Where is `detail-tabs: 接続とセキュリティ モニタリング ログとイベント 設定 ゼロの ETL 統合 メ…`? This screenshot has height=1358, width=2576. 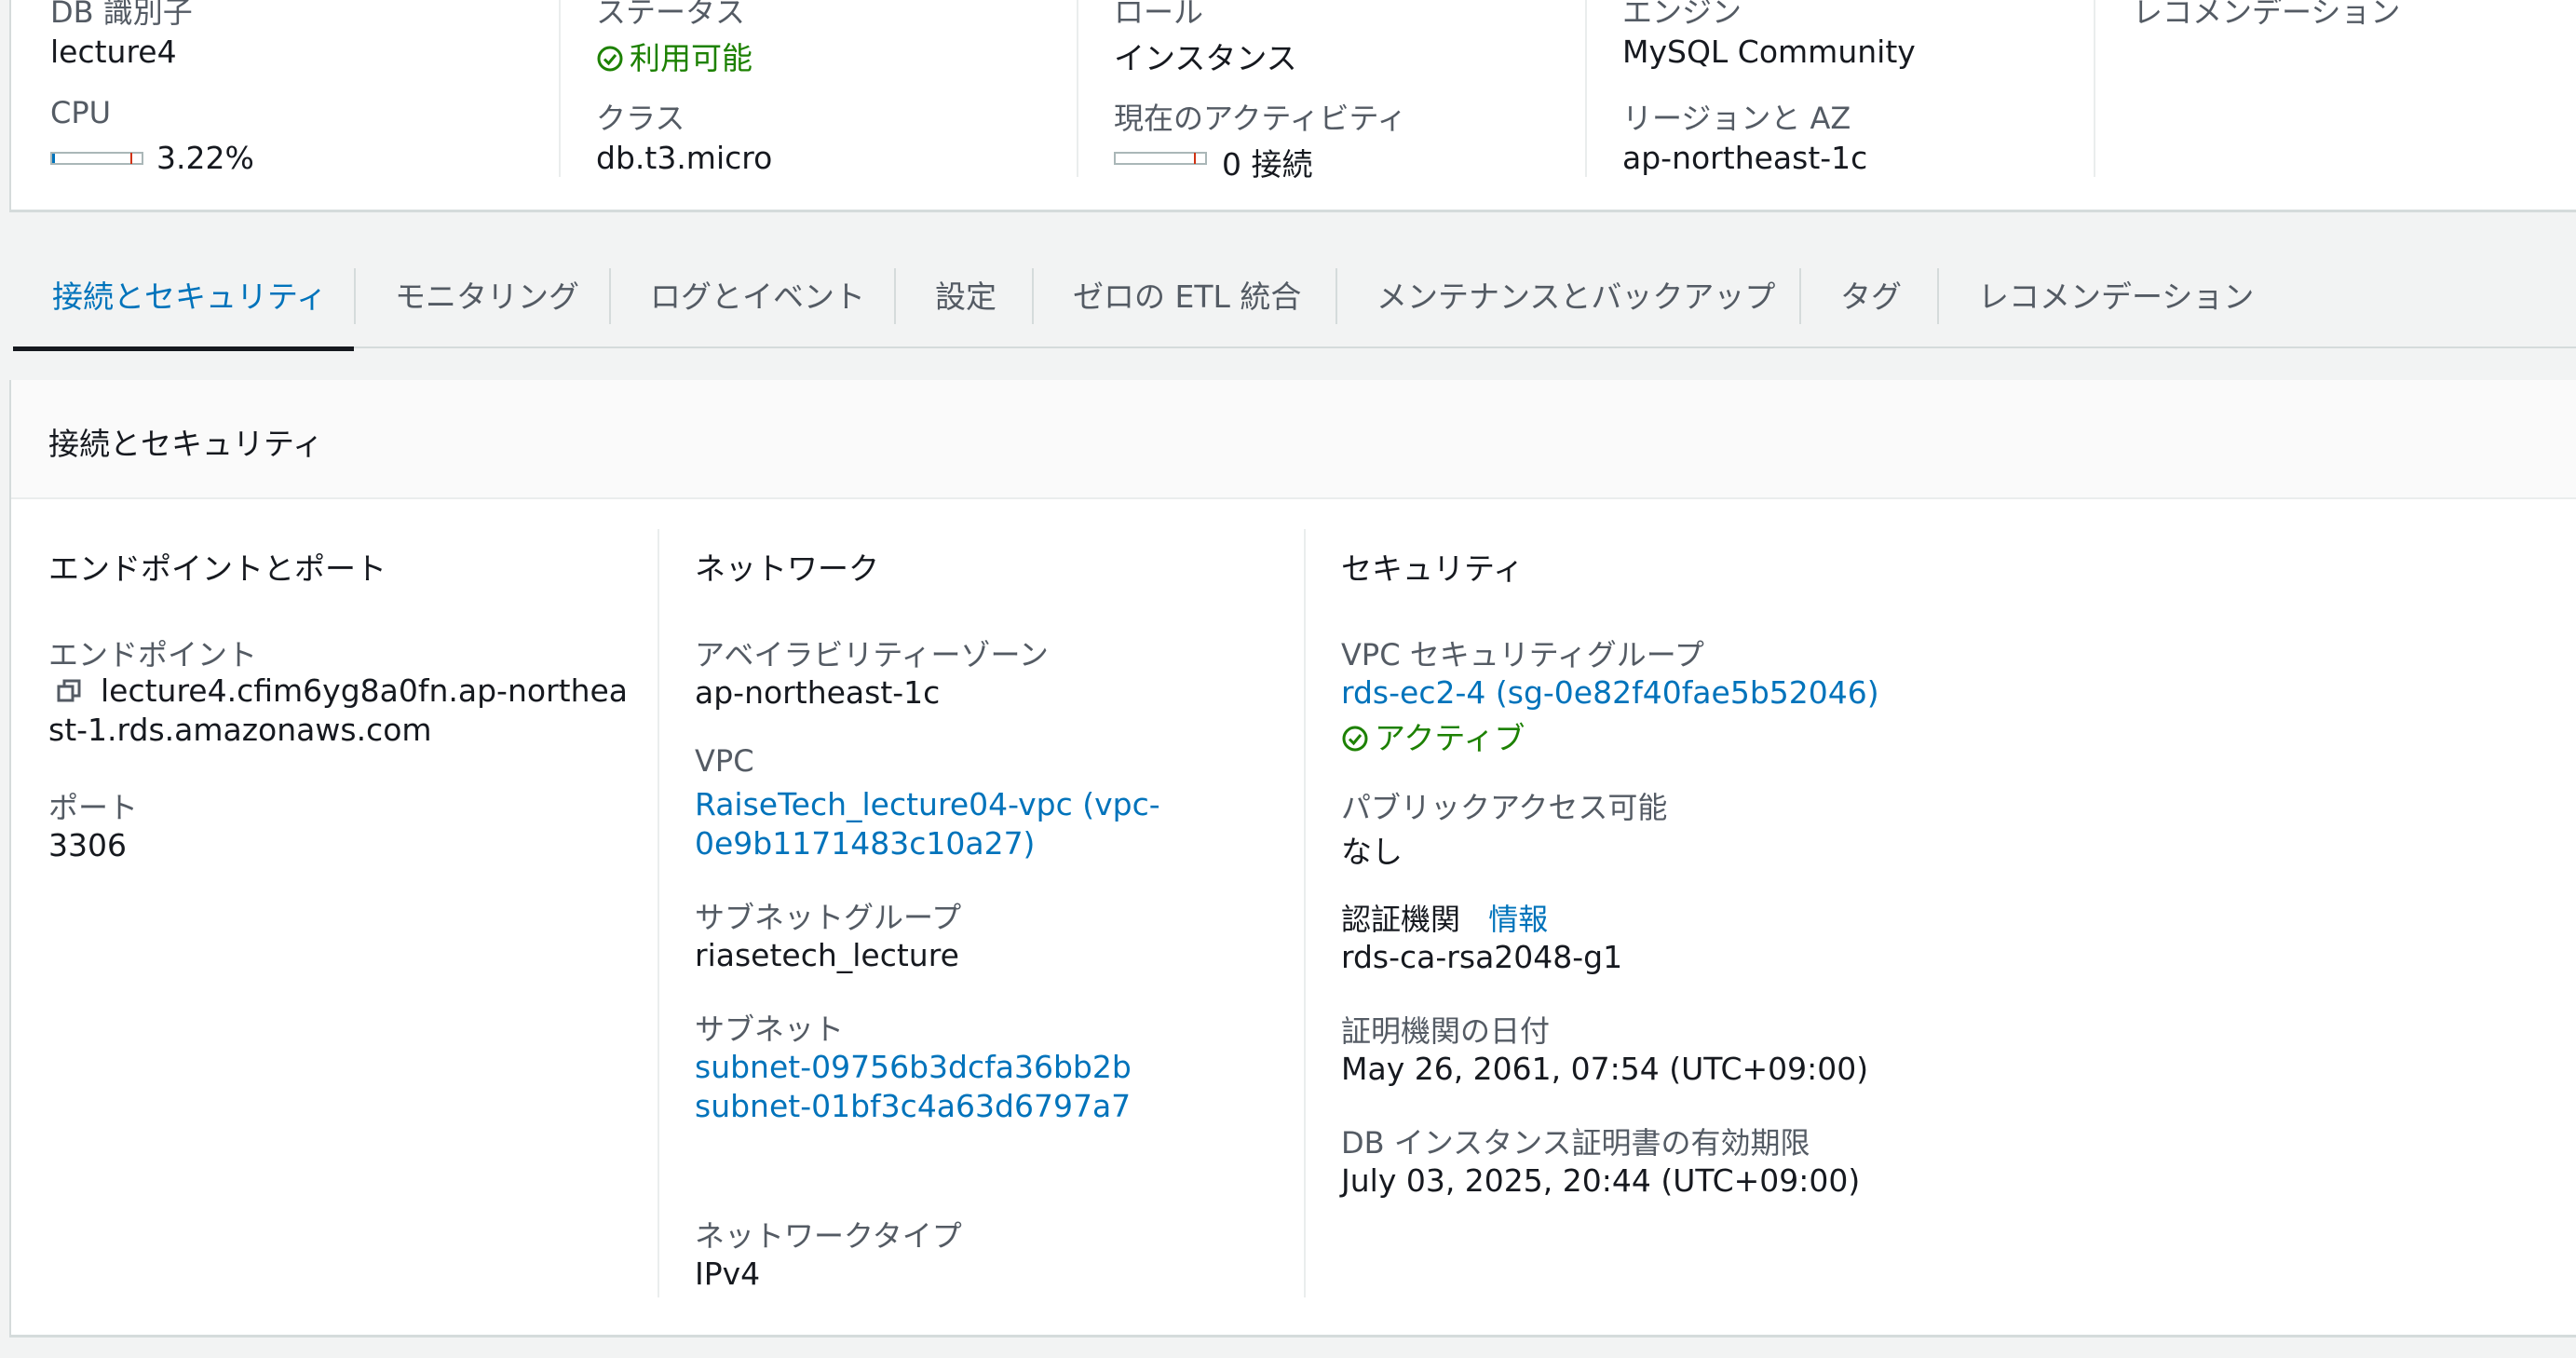
detail-tabs: 接続とセキュリティ モニタリング ログとイベント 設定 ゼロの ETL 統合 メ… is located at coordinates (1294, 309).